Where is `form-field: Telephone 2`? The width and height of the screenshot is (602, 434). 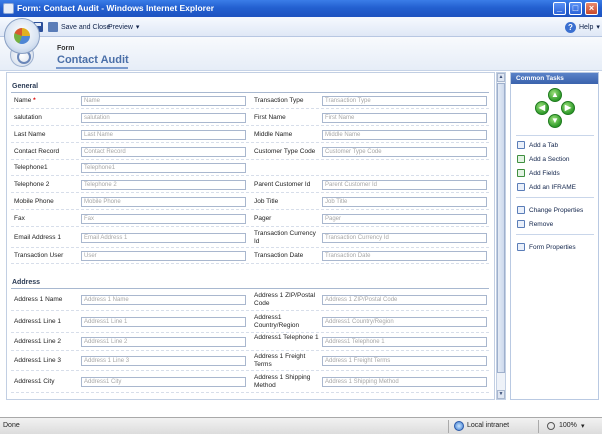
form-field: Telephone 2 is located at coordinates (163, 185).